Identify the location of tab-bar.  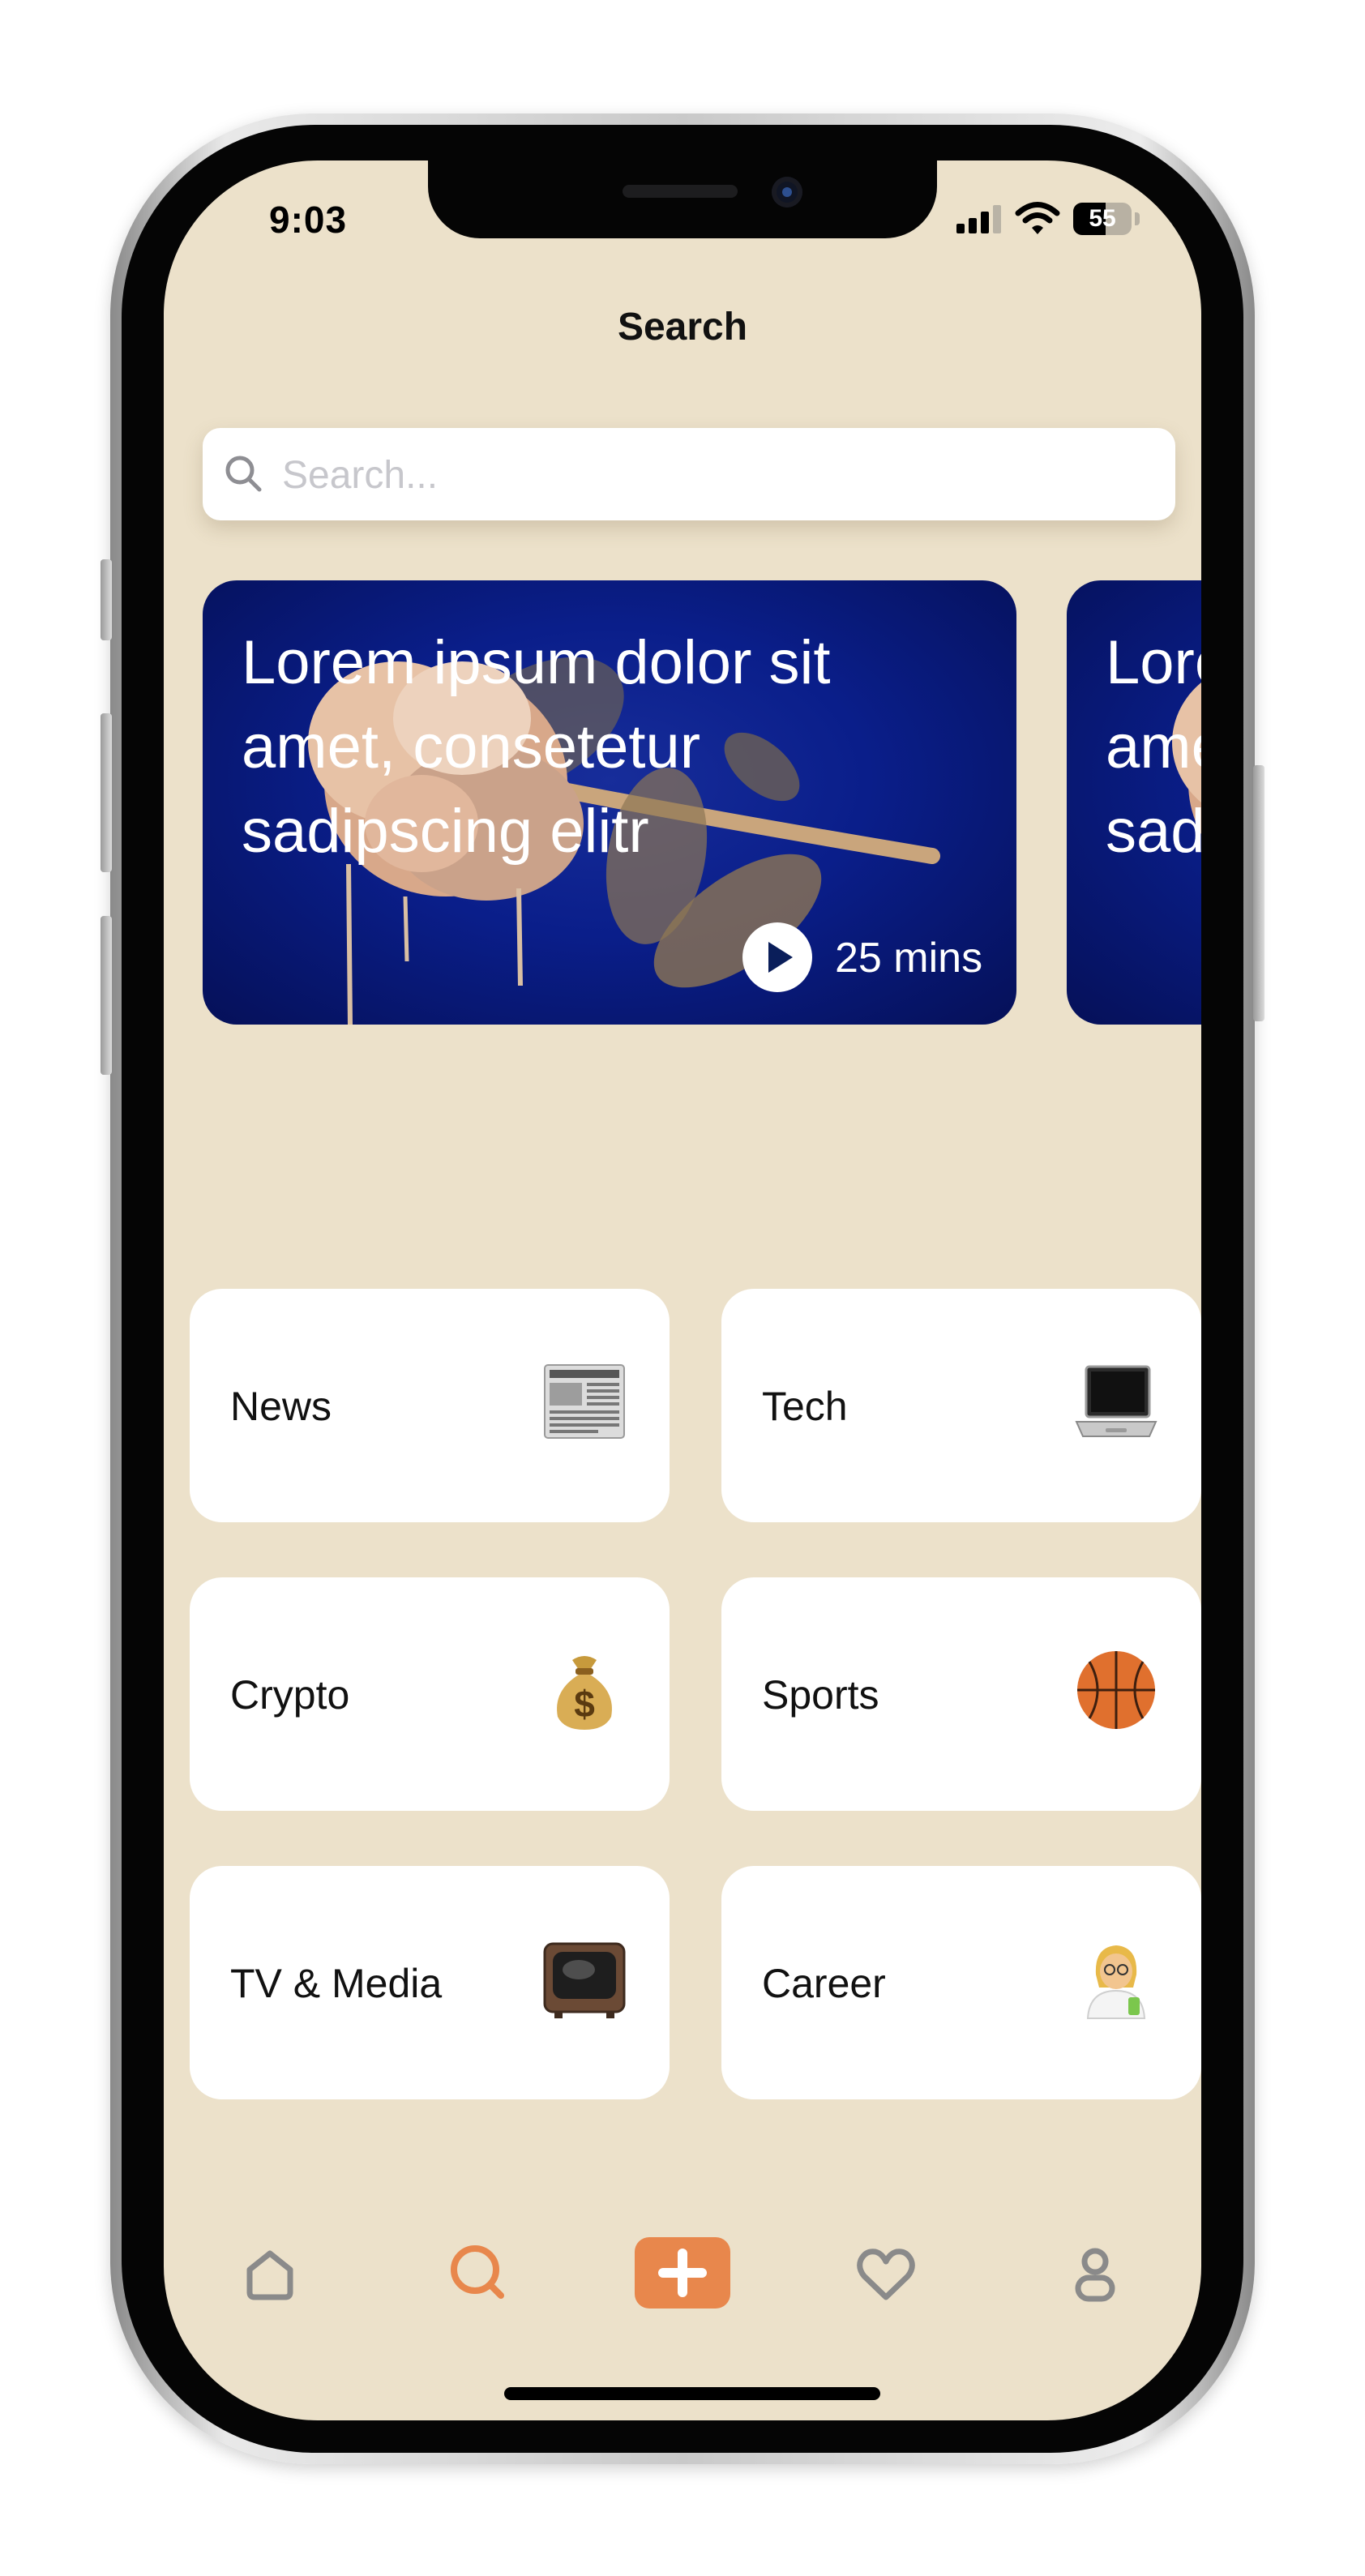
(682, 2276).